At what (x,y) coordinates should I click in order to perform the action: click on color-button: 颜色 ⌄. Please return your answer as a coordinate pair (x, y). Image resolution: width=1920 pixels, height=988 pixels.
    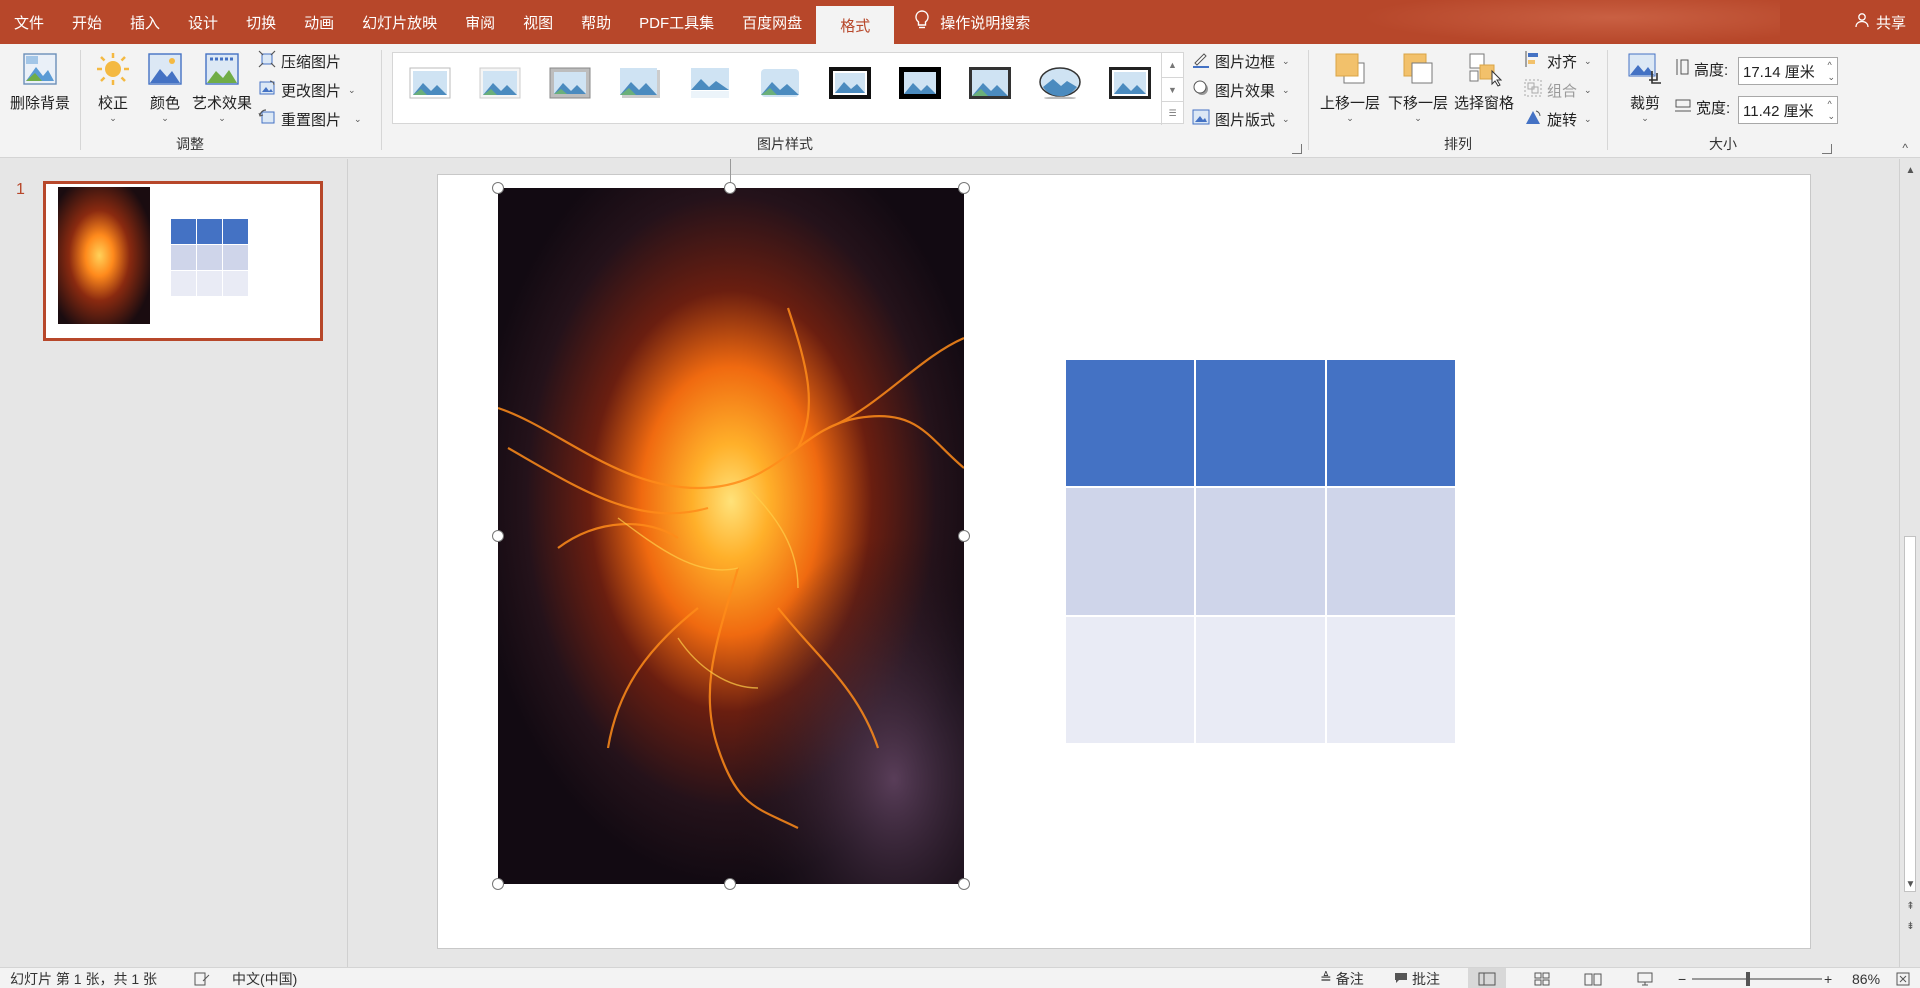
    Looking at the image, I should click on (165, 86).